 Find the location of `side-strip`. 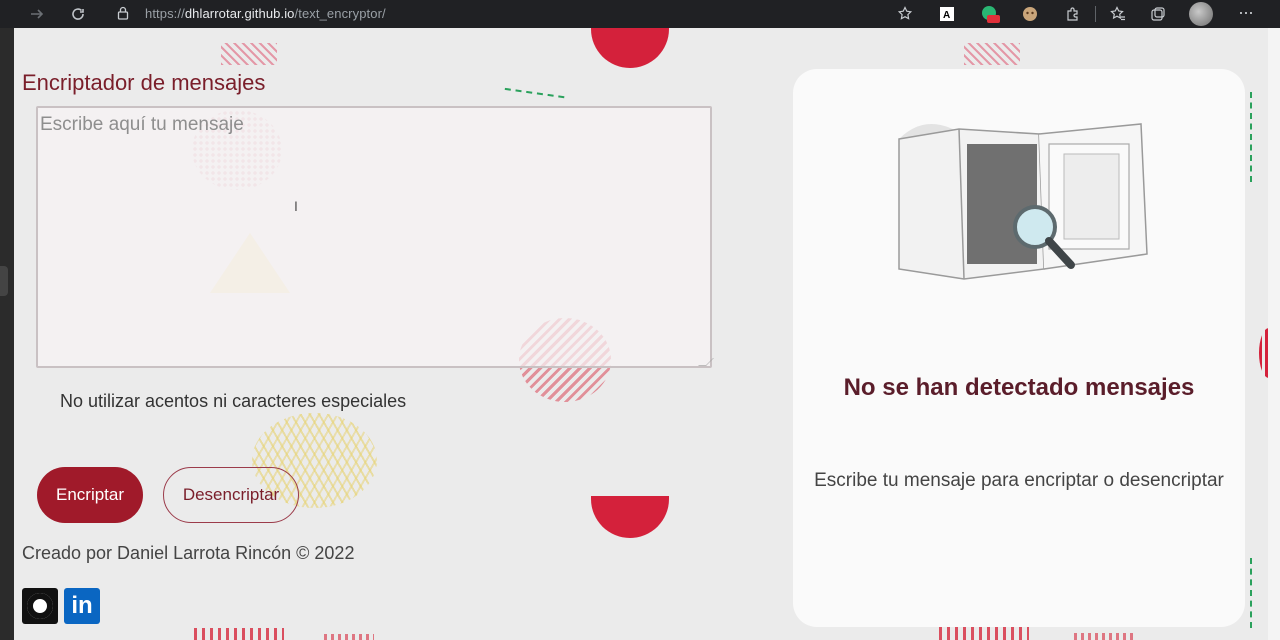

side-strip is located at coordinates (7, 334).